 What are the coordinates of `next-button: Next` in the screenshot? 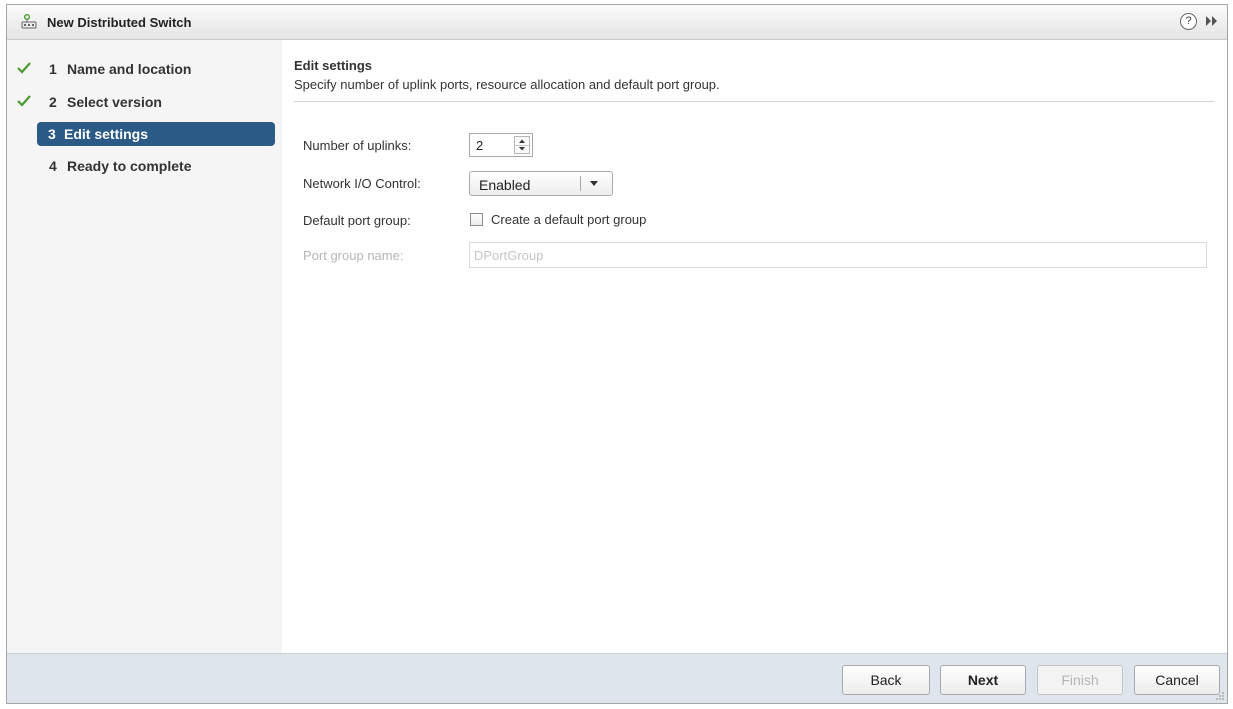 It's located at (983, 680).